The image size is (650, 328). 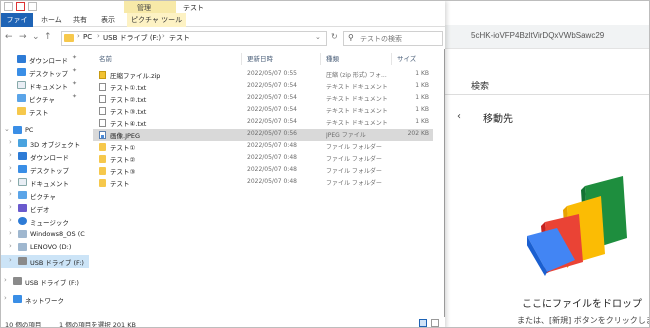 What do you see at coordinates (272, 133) in the screenshot?
I see `file-date: 2022/05/07 0:56` at bounding box center [272, 133].